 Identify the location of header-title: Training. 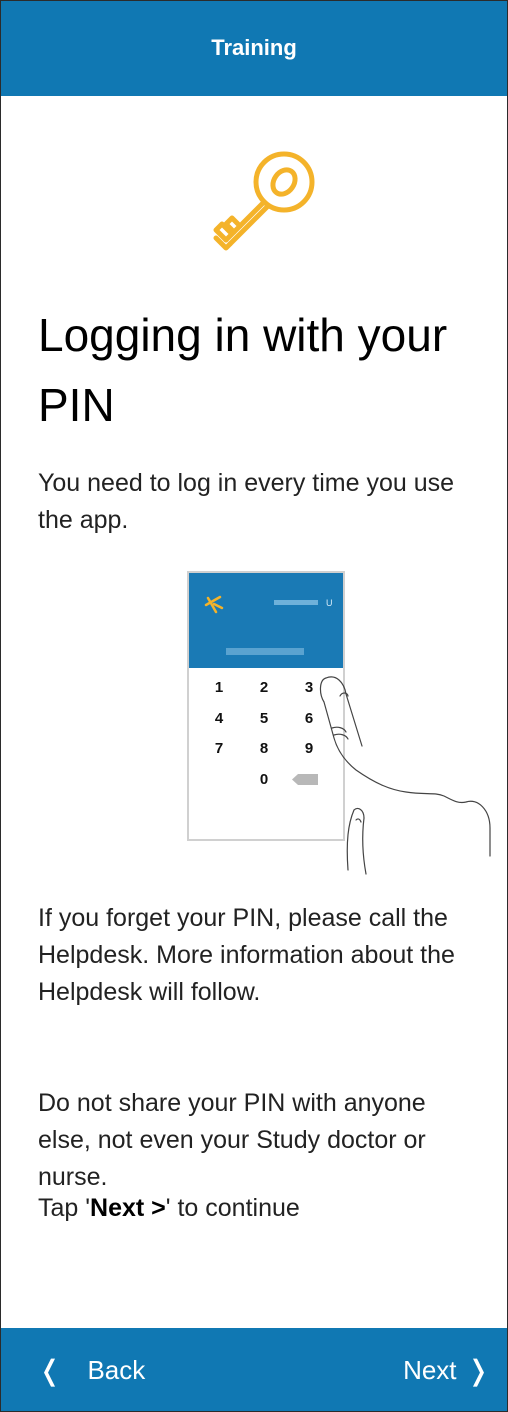
(254, 47).